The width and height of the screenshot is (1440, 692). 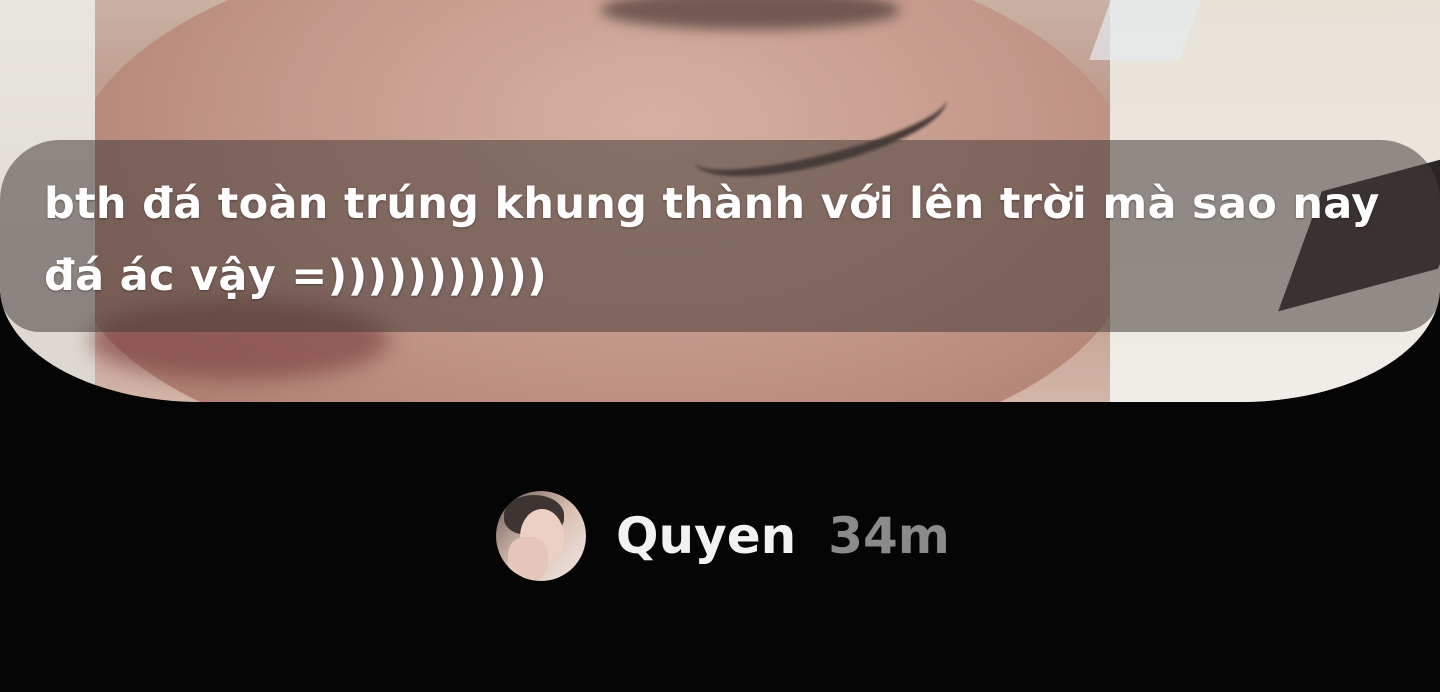 I want to click on author-meta-row: Quyen 34m, so click(x=723, y=536).